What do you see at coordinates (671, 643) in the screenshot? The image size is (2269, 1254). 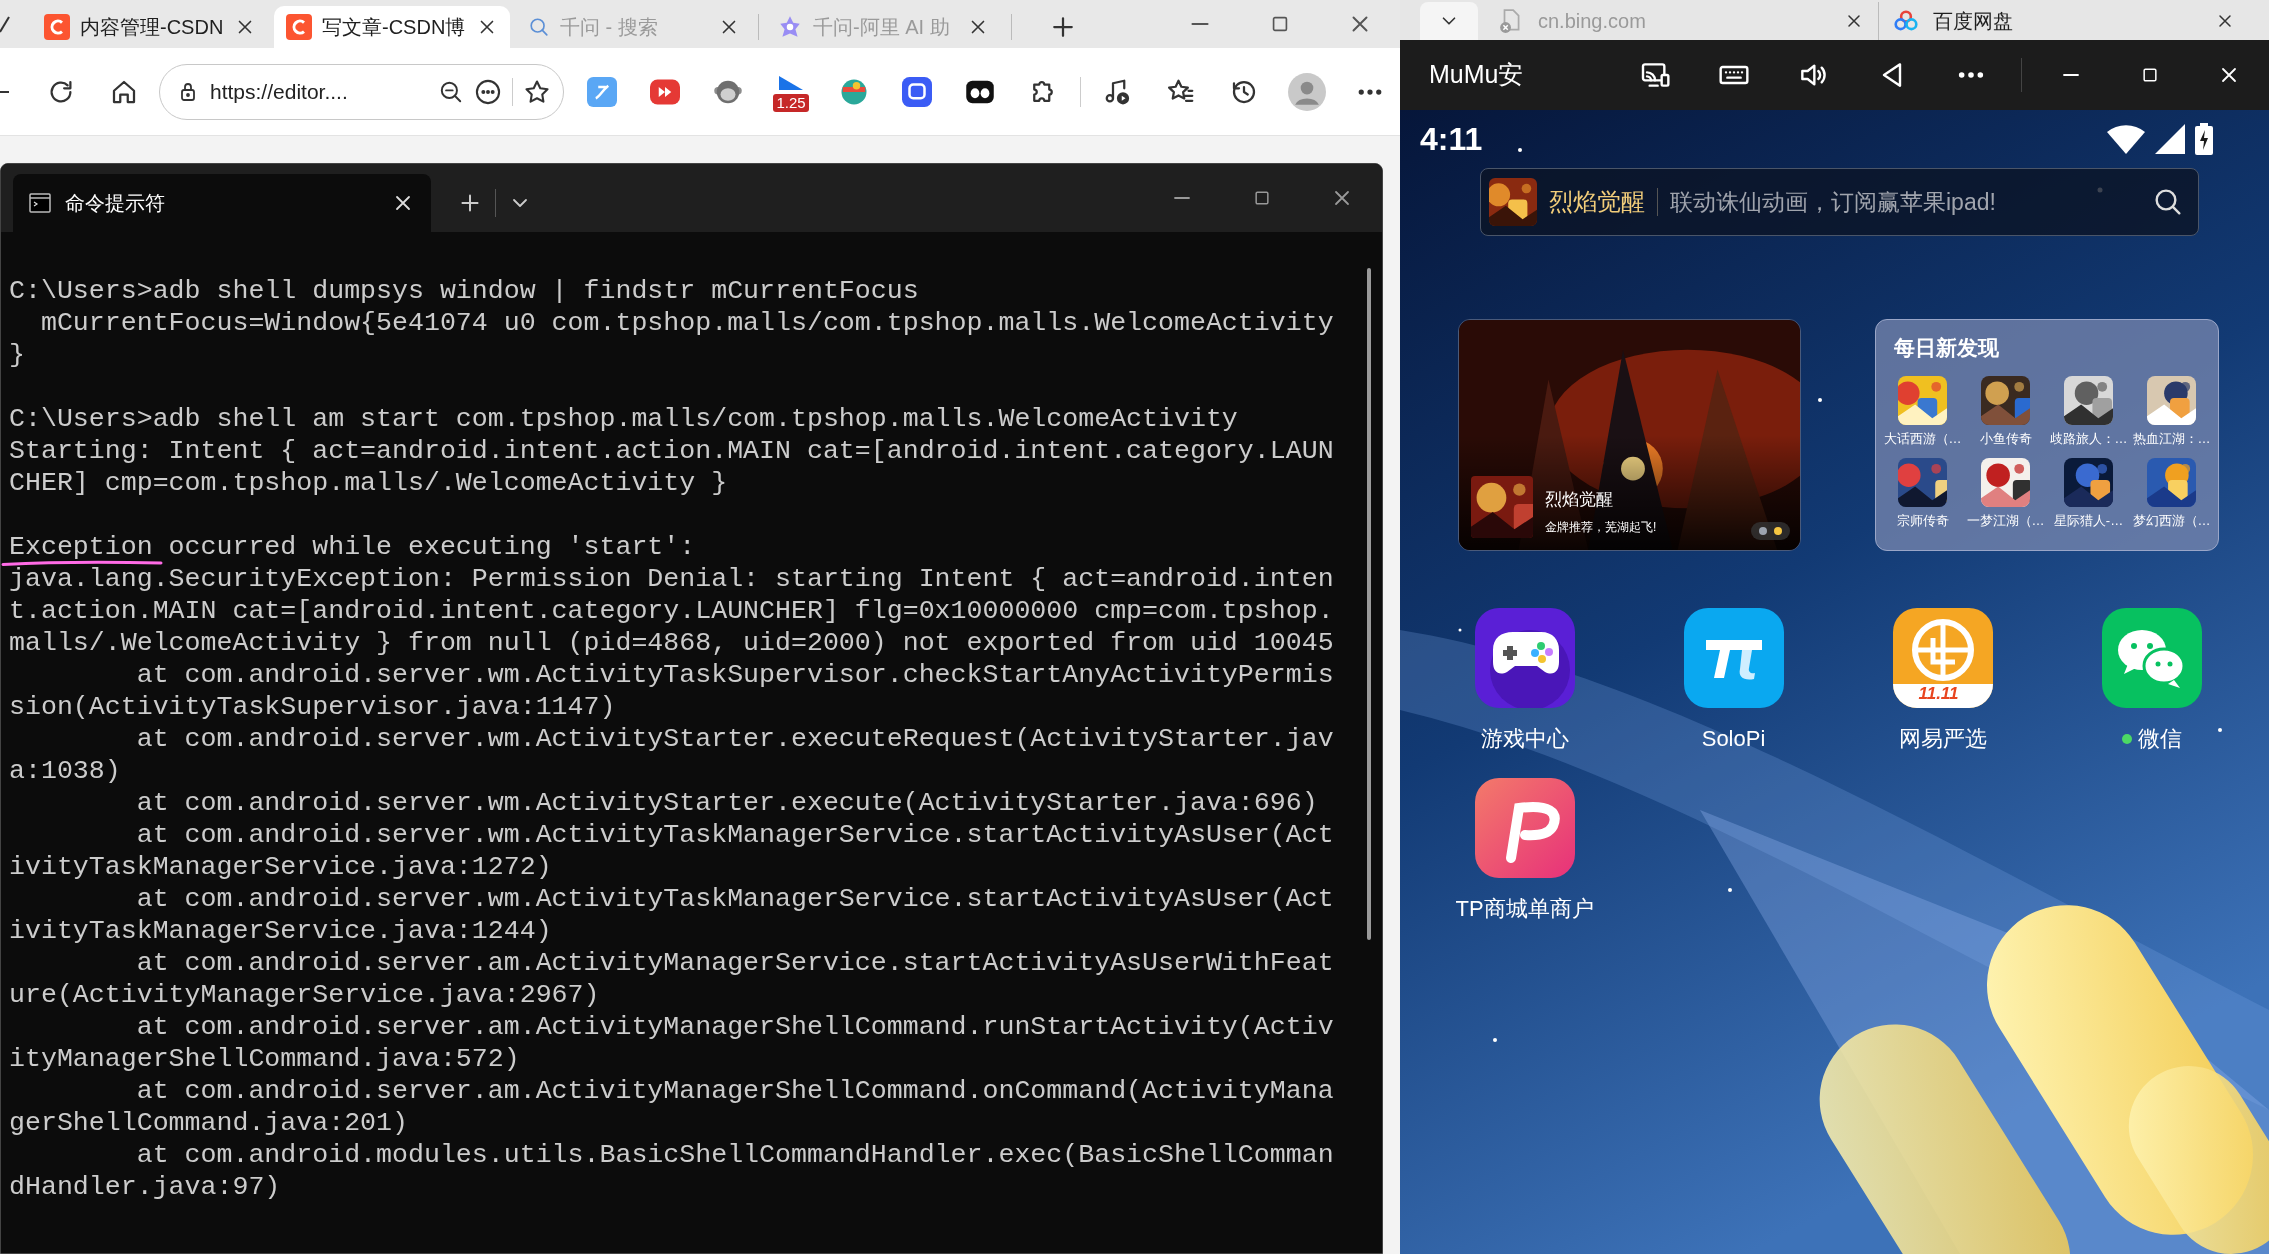 I see `terminal-line: malls/.WelcomeActivity } from null (pid=4868, uid=2000) not exported from uid 10045` at bounding box center [671, 643].